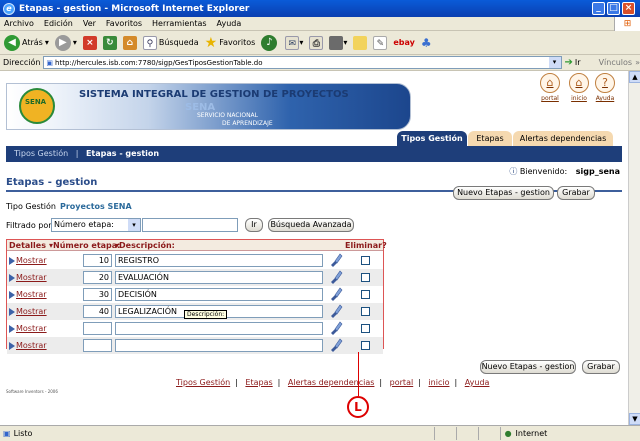  I want to click on portal-icon: ⌂, so click(550, 83).